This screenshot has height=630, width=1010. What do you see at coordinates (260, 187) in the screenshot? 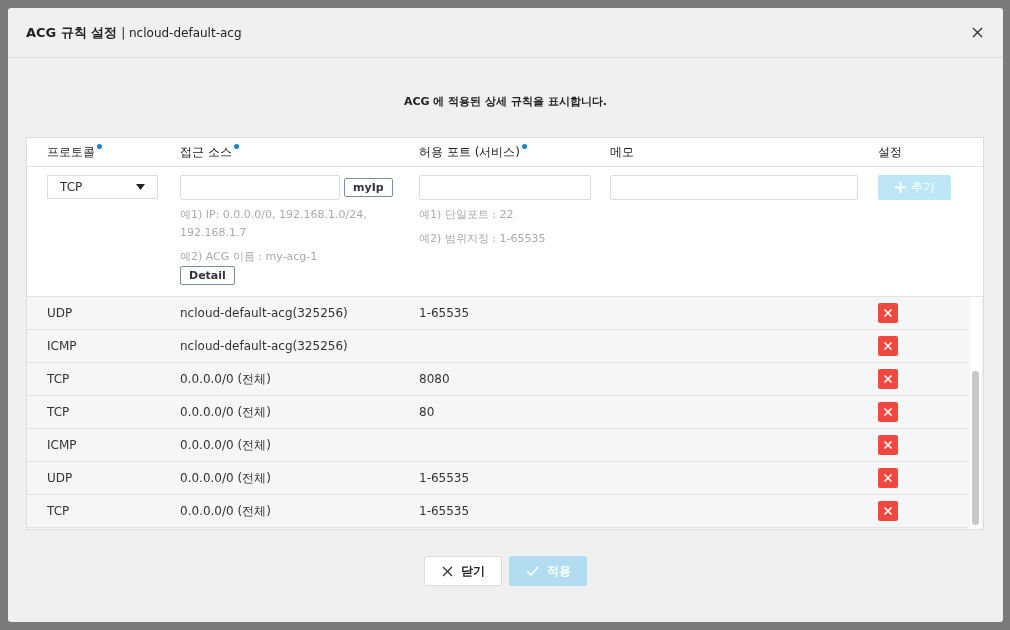
I see `source-input` at bounding box center [260, 187].